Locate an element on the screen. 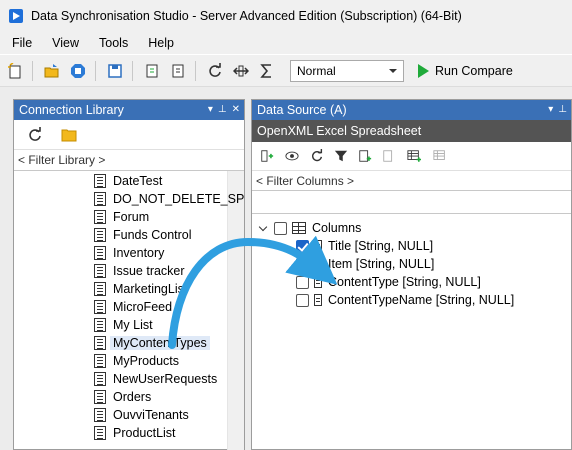  library-item: OuvviTenants is located at coordinates (141, 415).